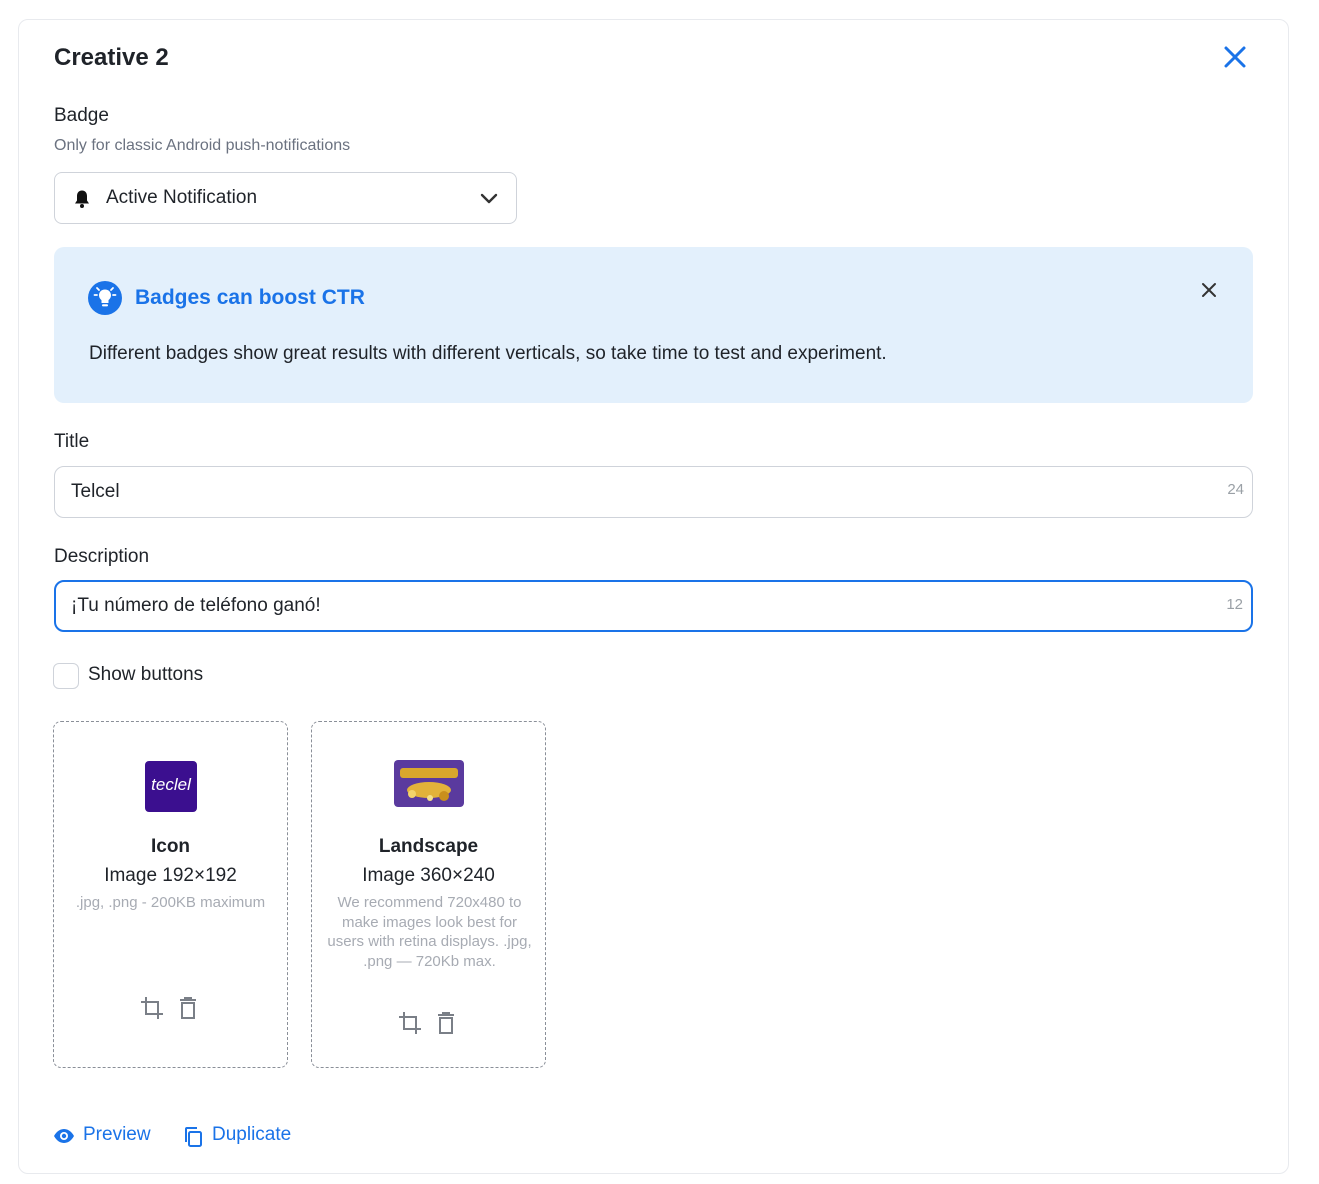 The width and height of the screenshot is (1319, 1184). Describe the element at coordinates (428, 875) in the screenshot. I see `landscape-upload-size: Image 360×240` at that location.